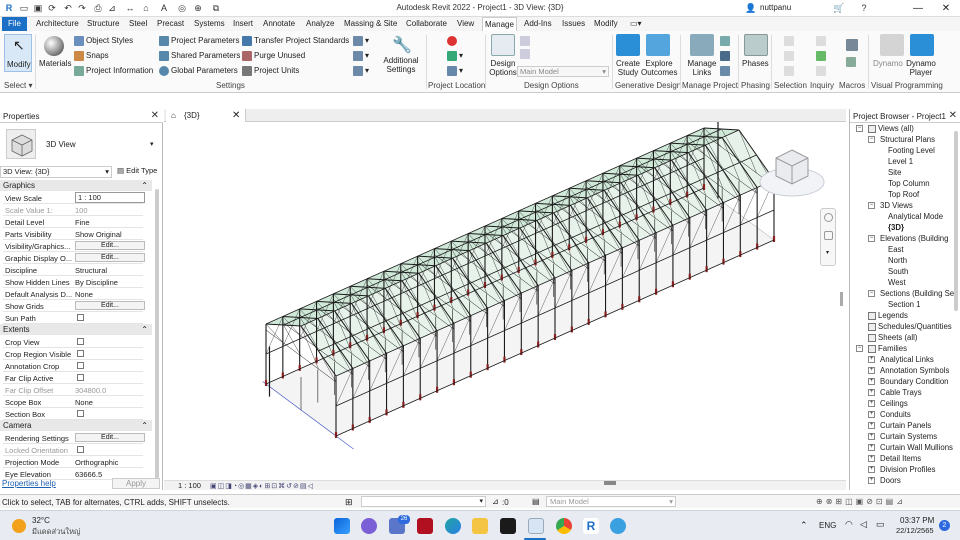  What do you see at coordinates (295, 41) in the screenshot?
I see `transfer-project-standards-button: Transfer Project Standards` at bounding box center [295, 41].